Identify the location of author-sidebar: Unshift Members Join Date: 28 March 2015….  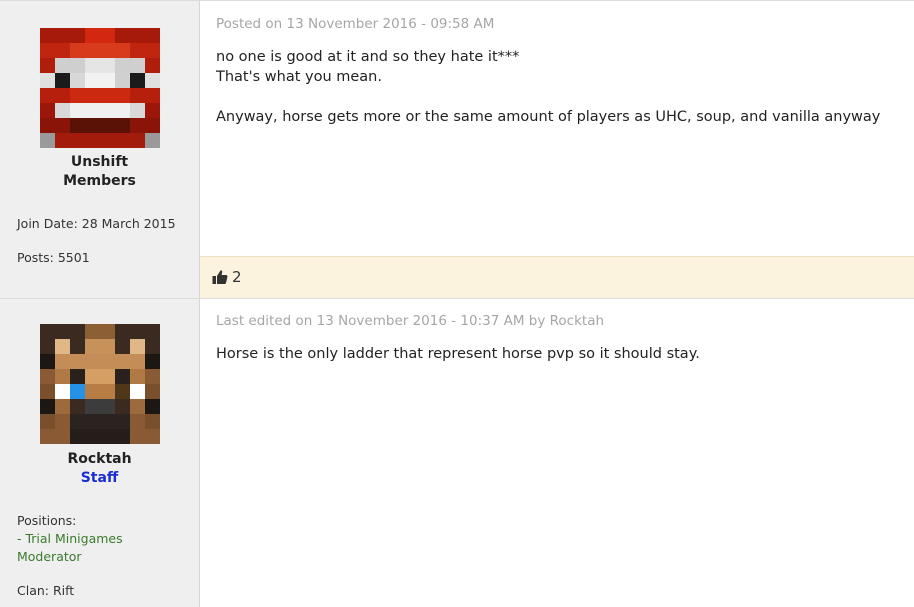
(100, 149).